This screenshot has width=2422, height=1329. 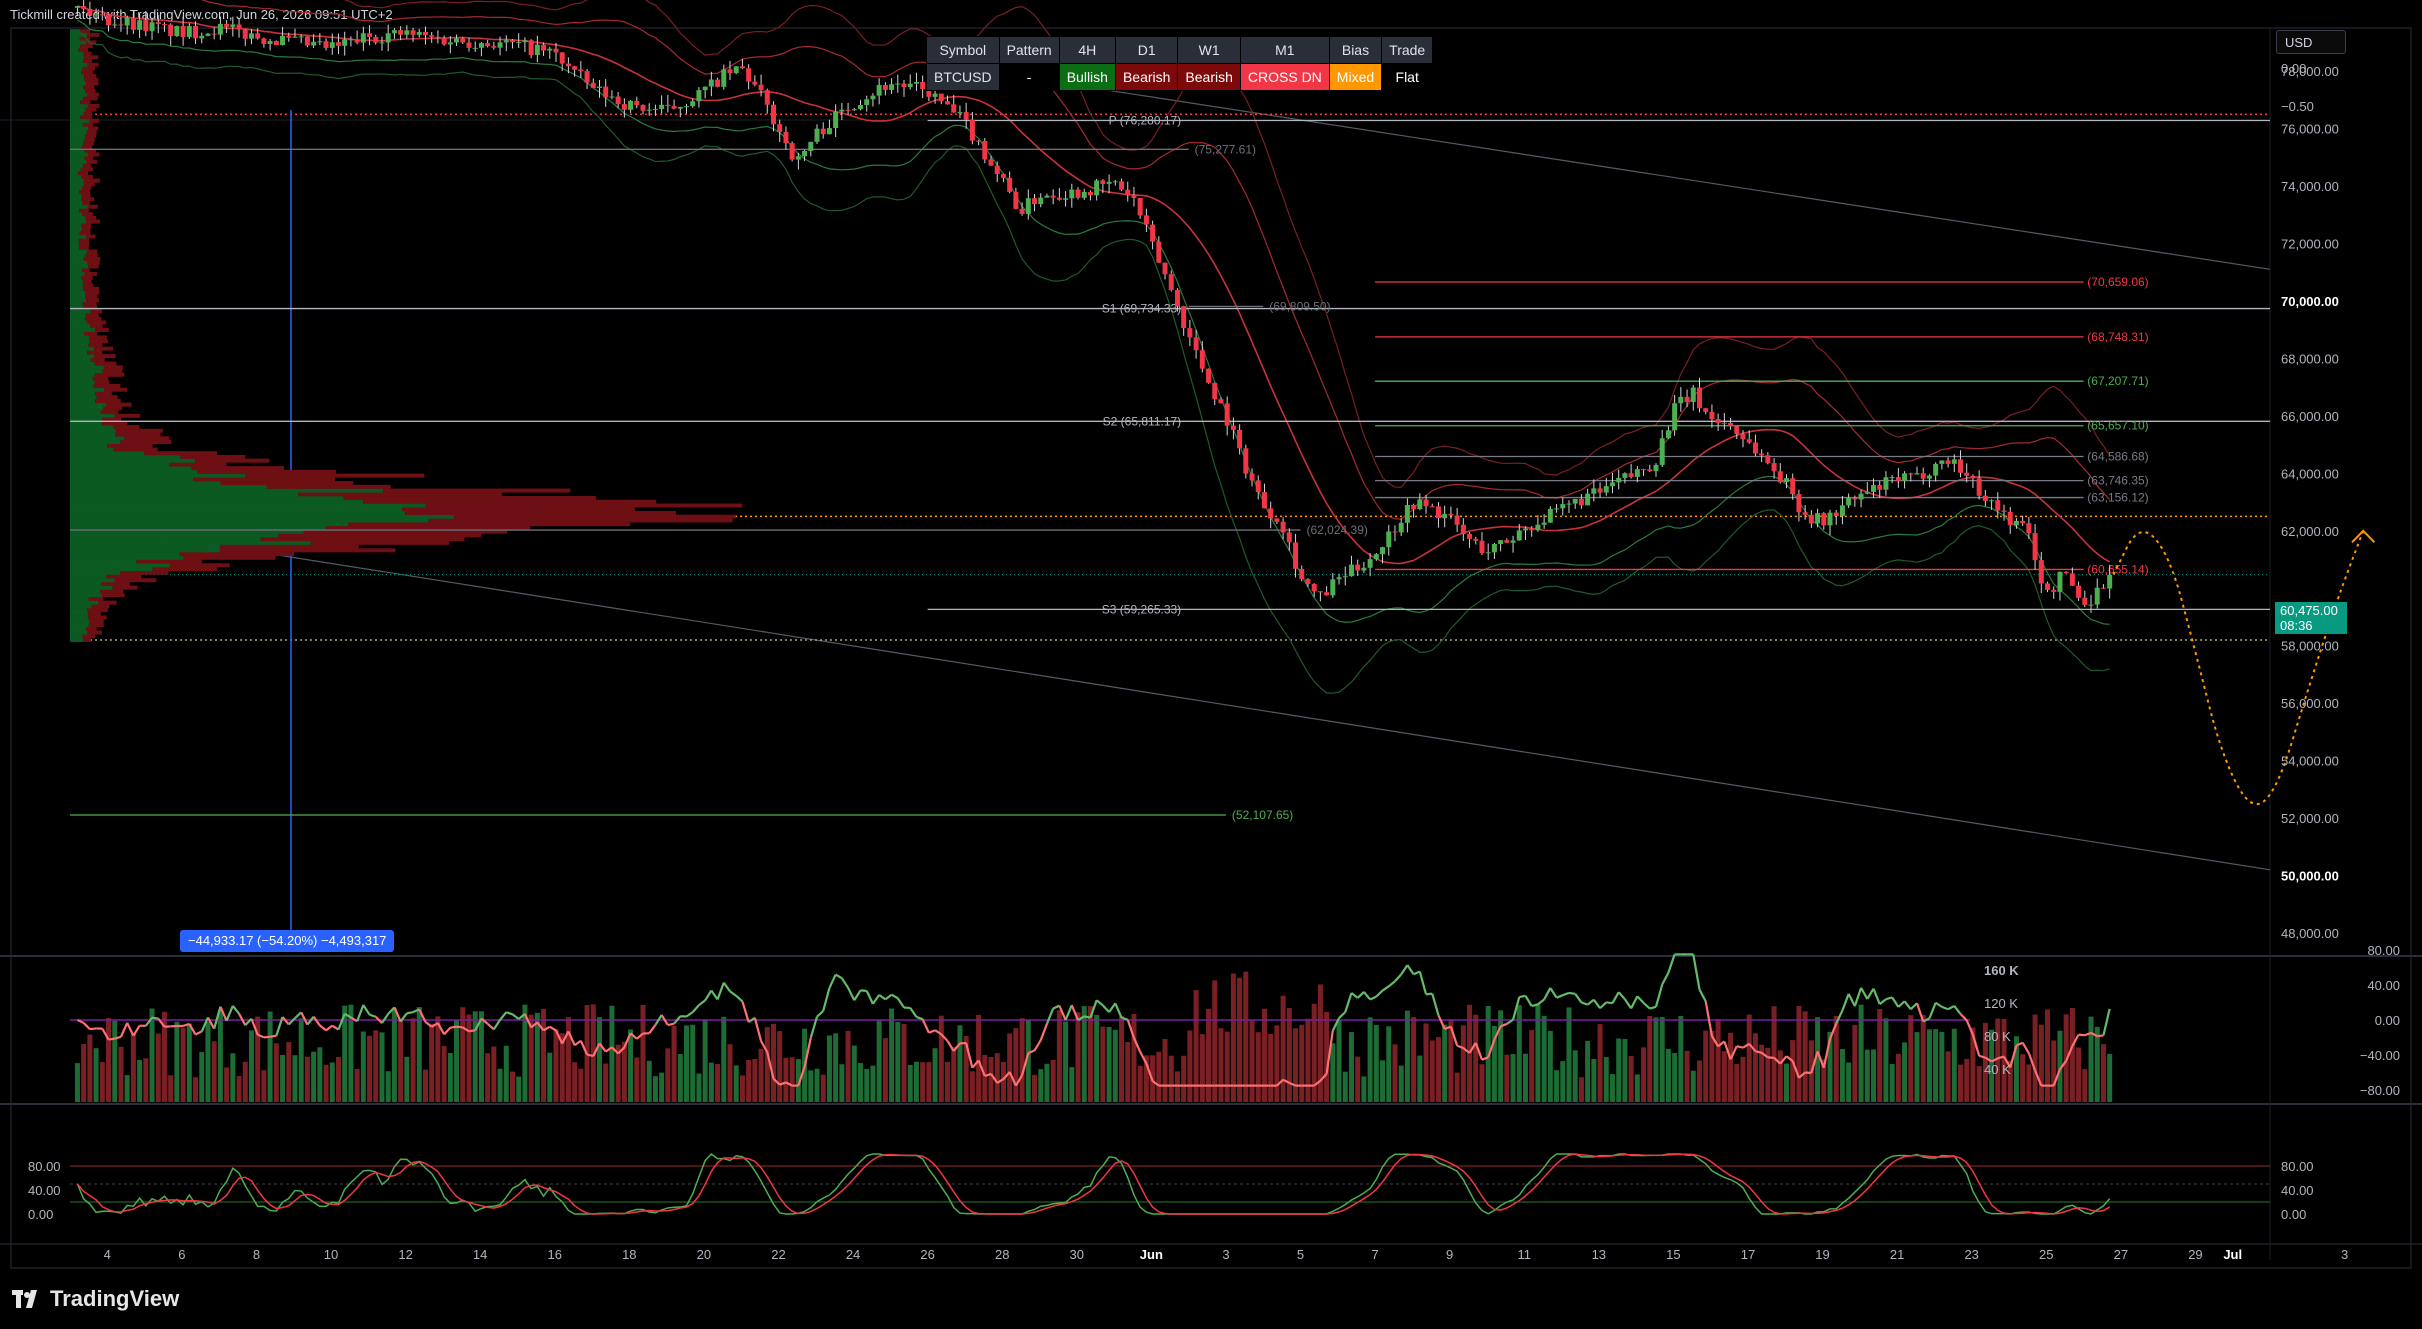 I want to click on tradingview-logo: TradingView, so click(x=95, y=1299).